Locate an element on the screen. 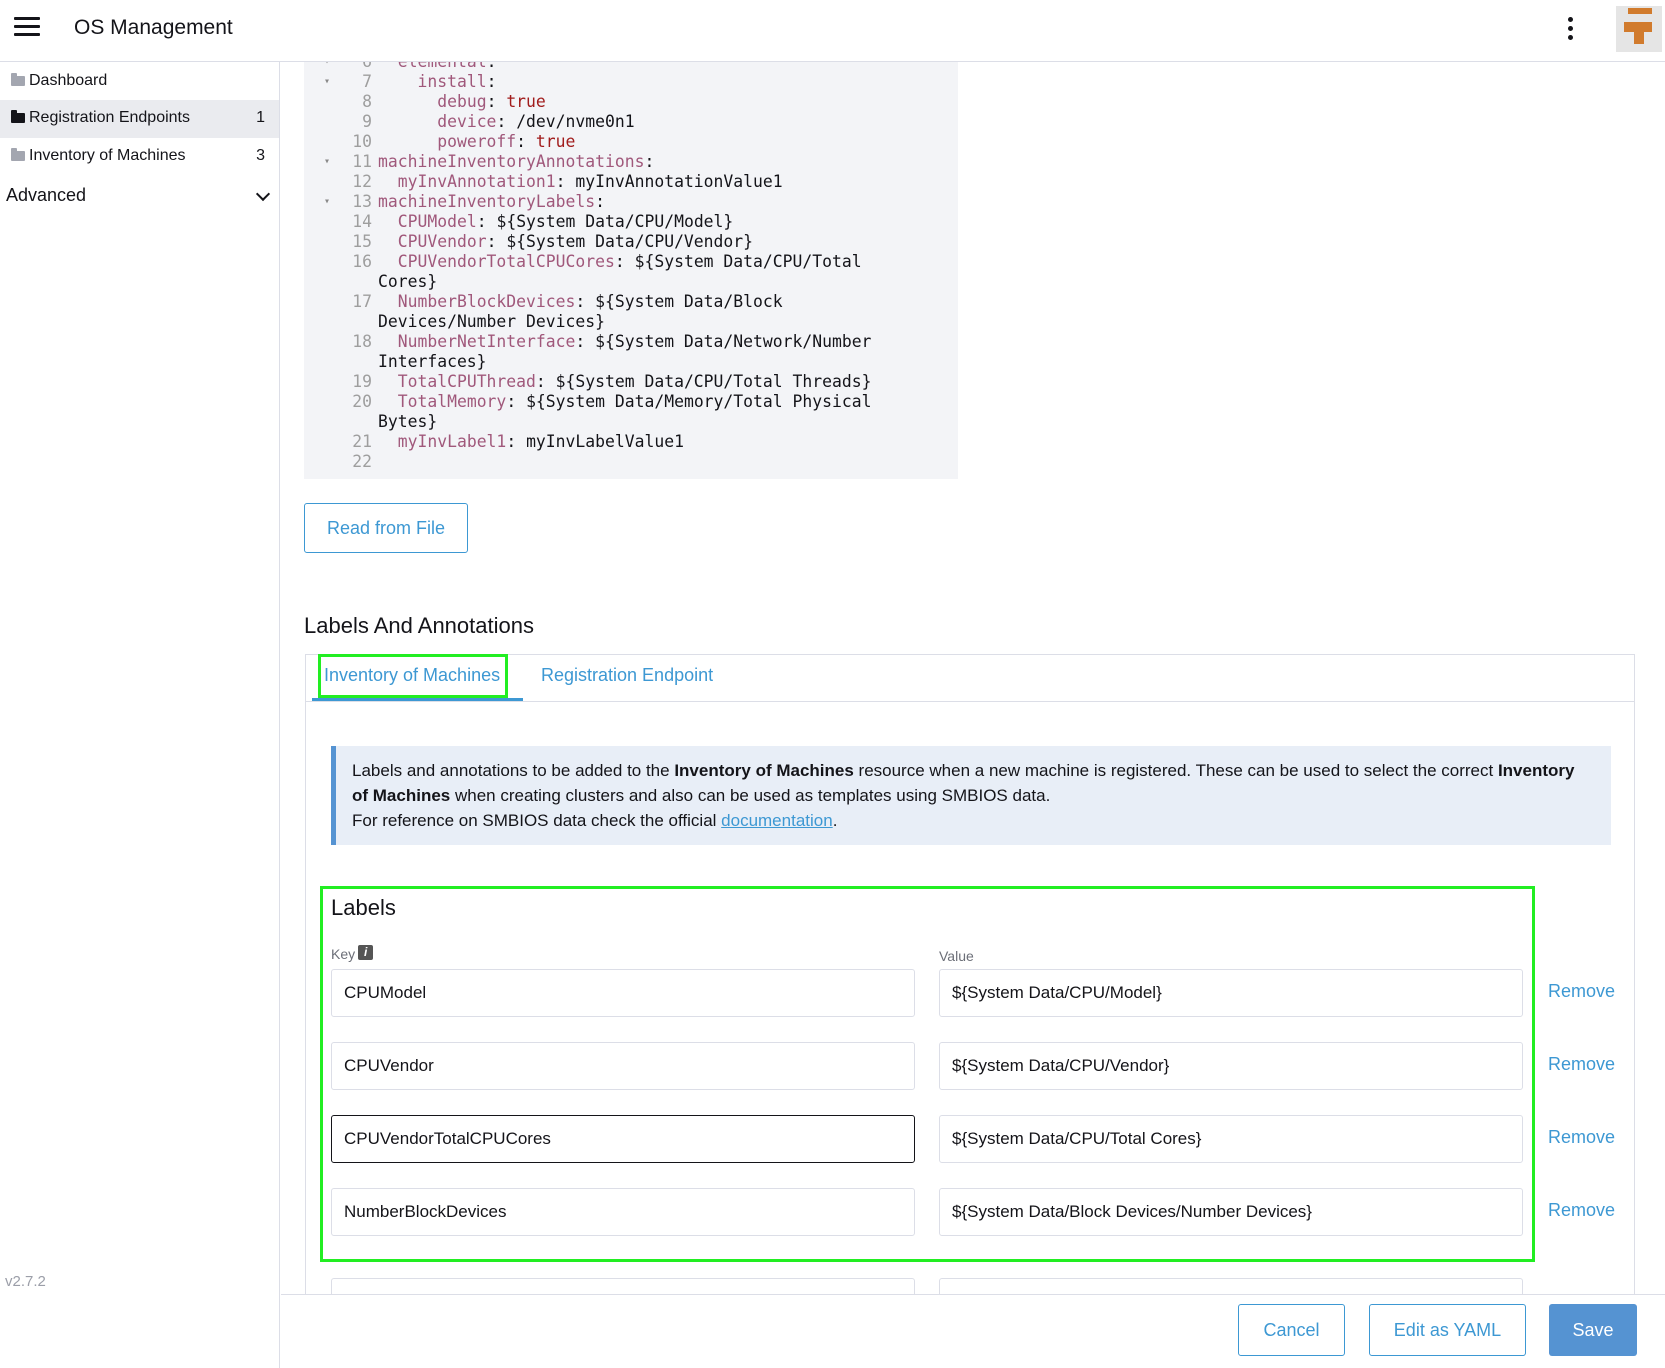  info-icon: i is located at coordinates (366, 952).